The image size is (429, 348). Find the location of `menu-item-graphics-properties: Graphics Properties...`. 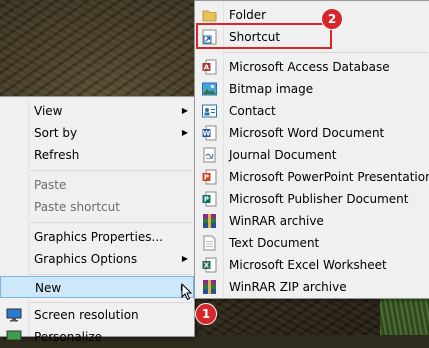

menu-item-graphics-properties: Graphics Properties... is located at coordinates (97, 237).